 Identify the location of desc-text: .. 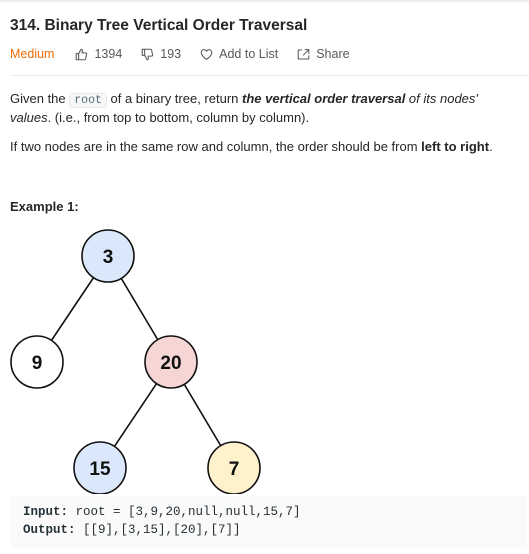
(491, 146).